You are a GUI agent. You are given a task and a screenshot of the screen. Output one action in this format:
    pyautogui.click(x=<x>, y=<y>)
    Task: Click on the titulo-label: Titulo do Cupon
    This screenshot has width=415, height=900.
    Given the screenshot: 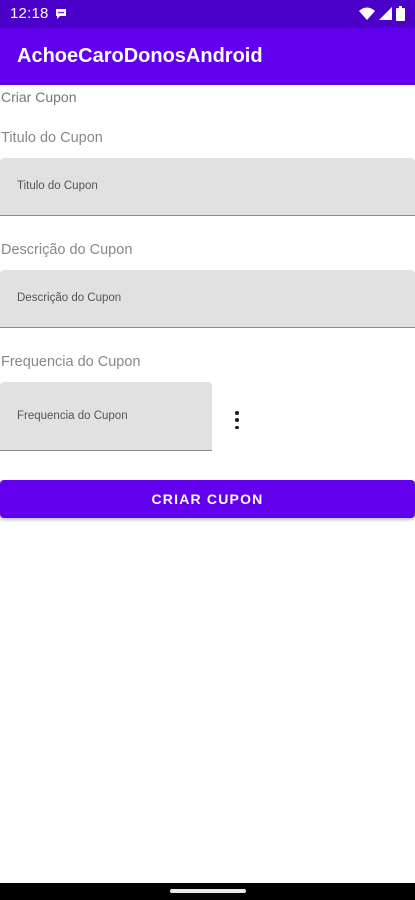 What is the action you would take?
    pyautogui.click(x=52, y=138)
    